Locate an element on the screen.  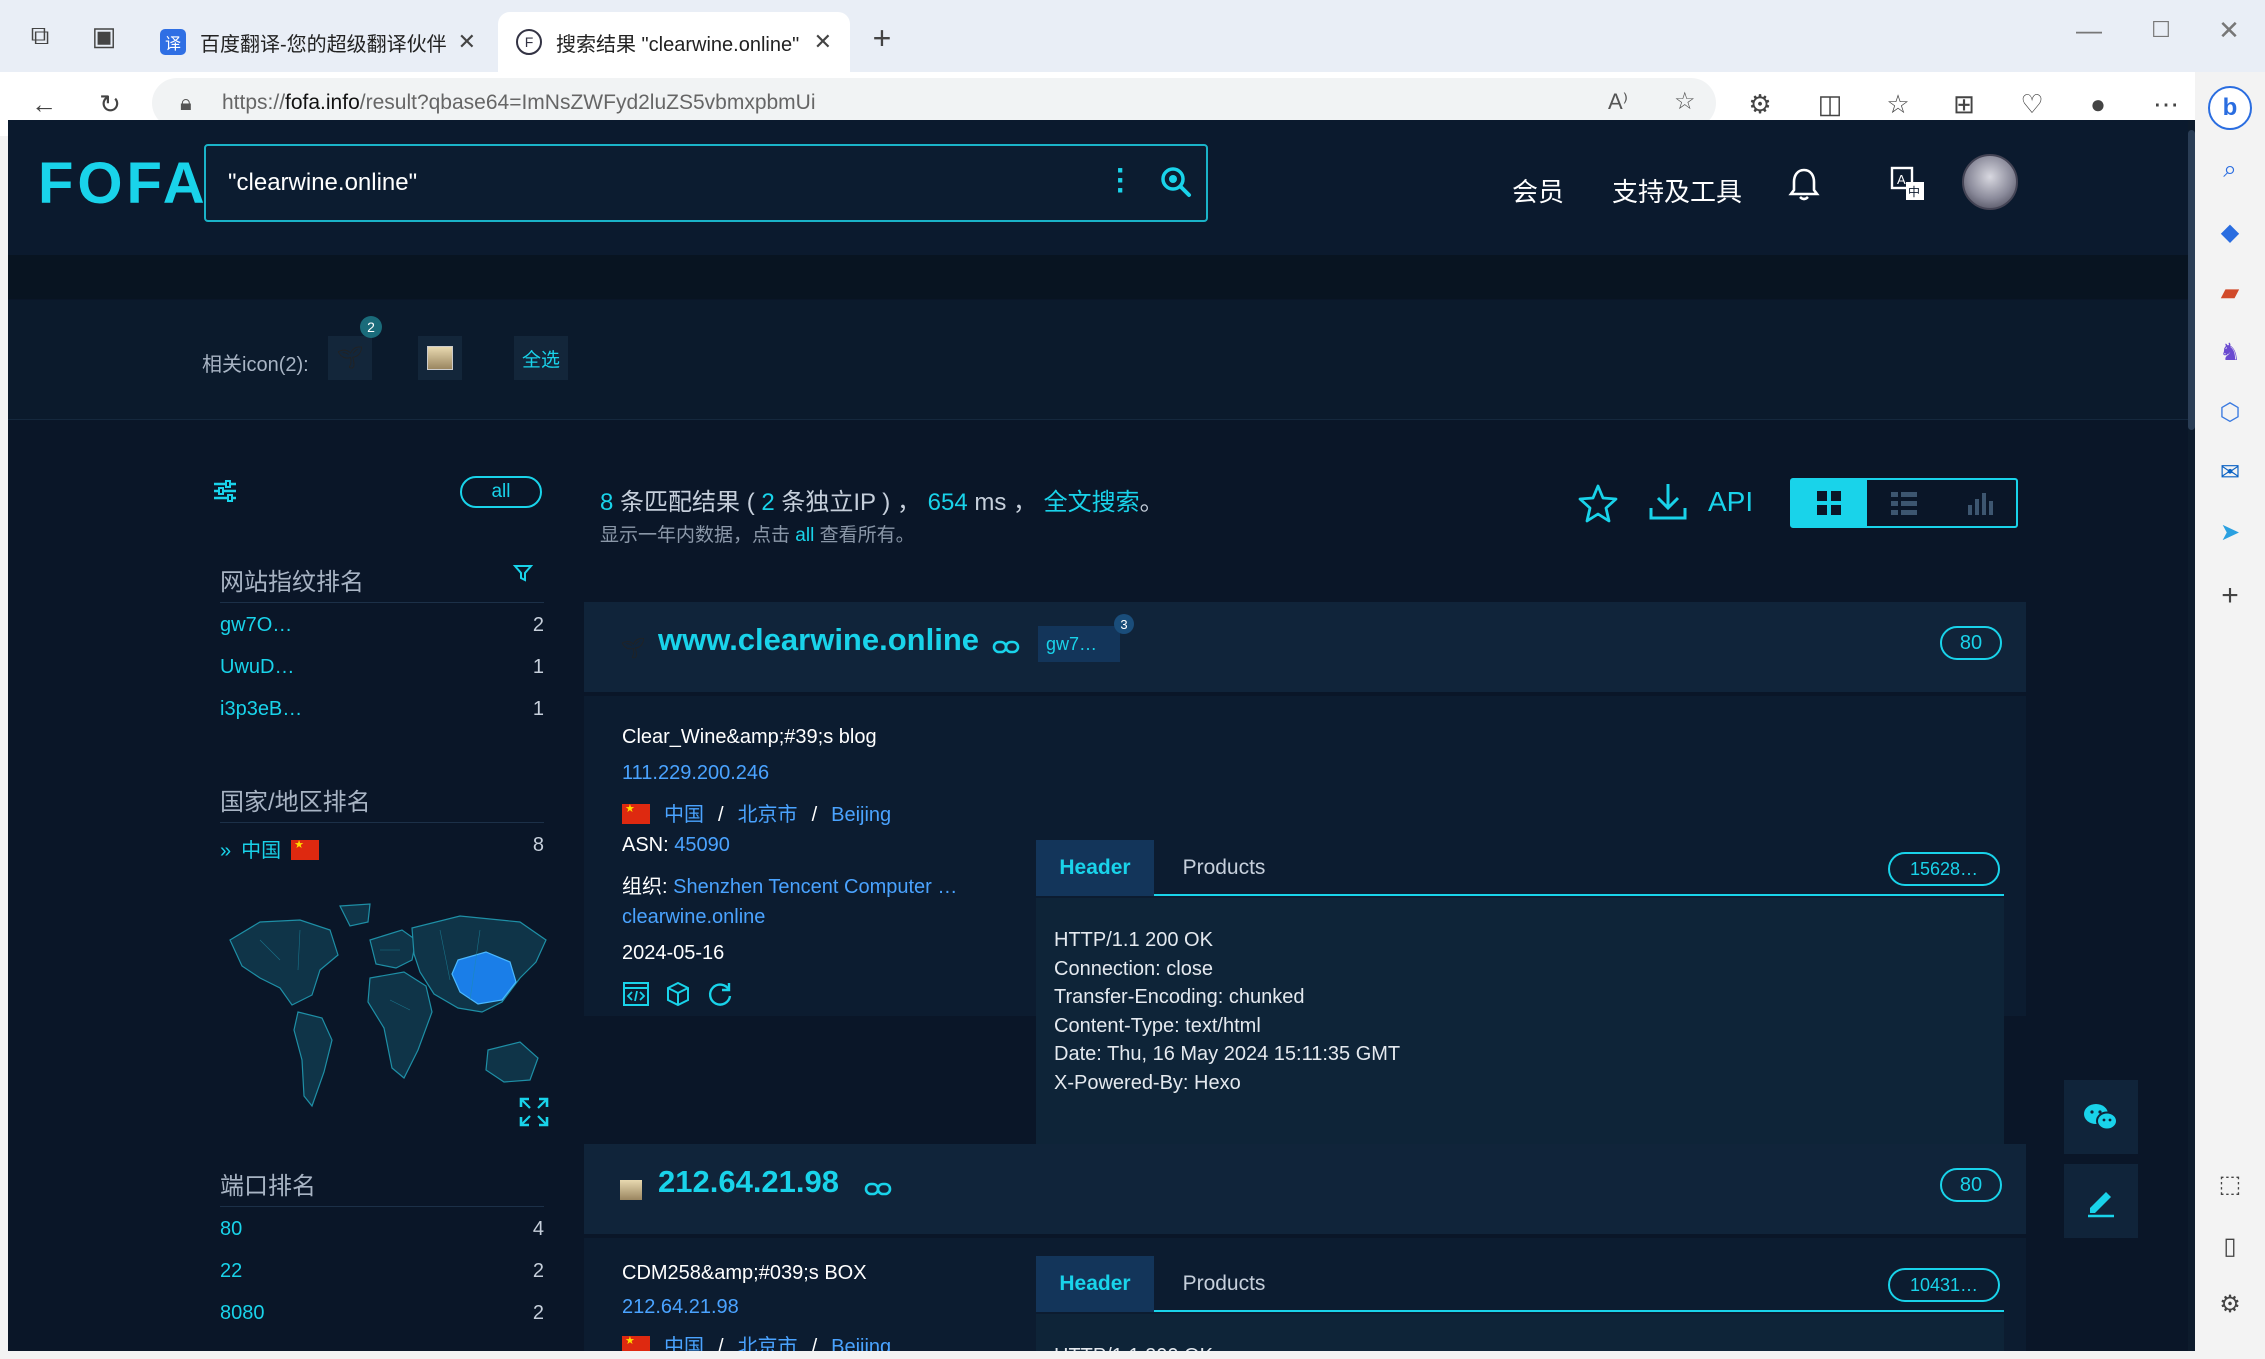
port-rank-row: 22 2 is located at coordinates (382, 1275).